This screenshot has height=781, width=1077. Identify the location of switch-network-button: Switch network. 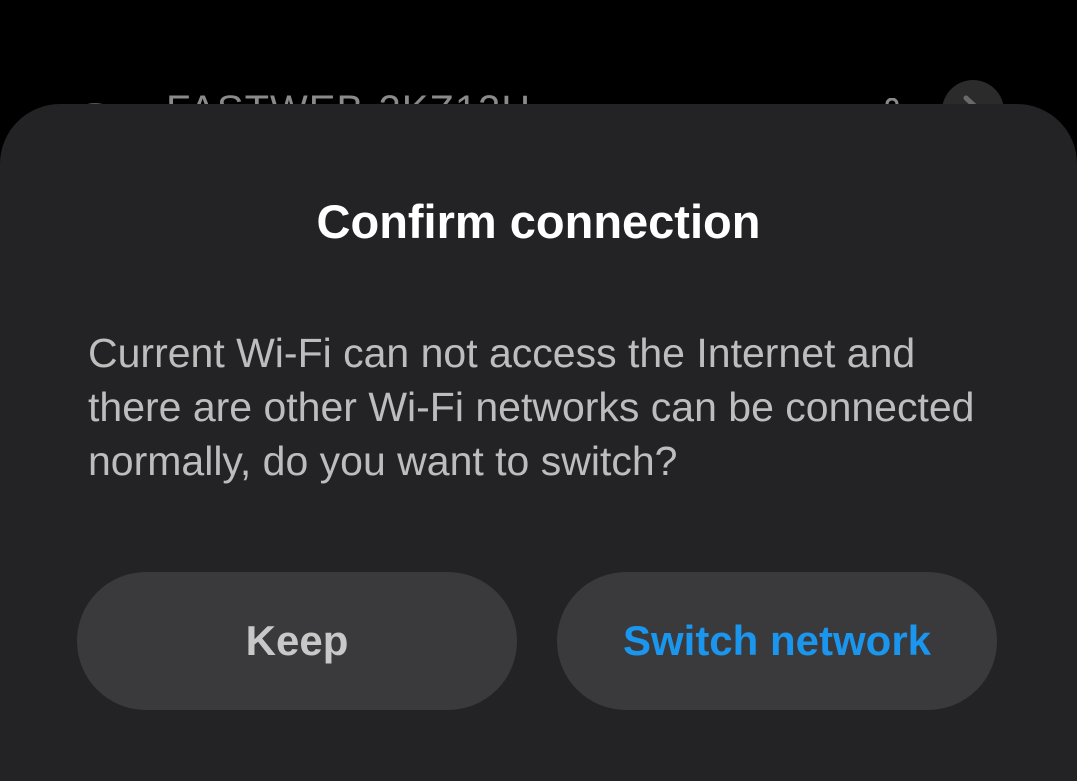
(777, 641).